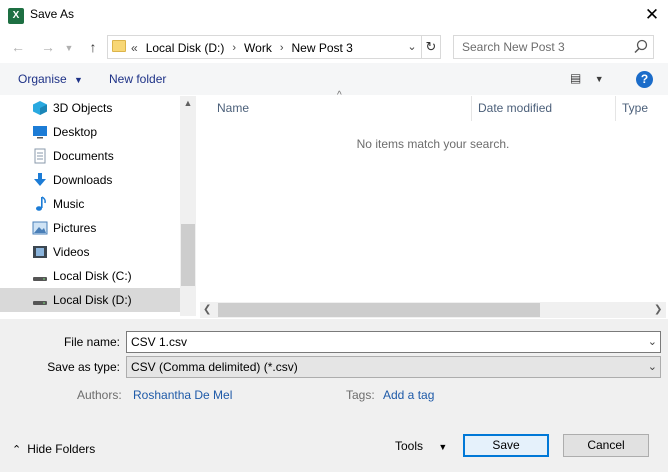 Image resolution: width=668 pixels, height=472 pixels. I want to click on recent-locations-button: ▼, so click(69, 48).